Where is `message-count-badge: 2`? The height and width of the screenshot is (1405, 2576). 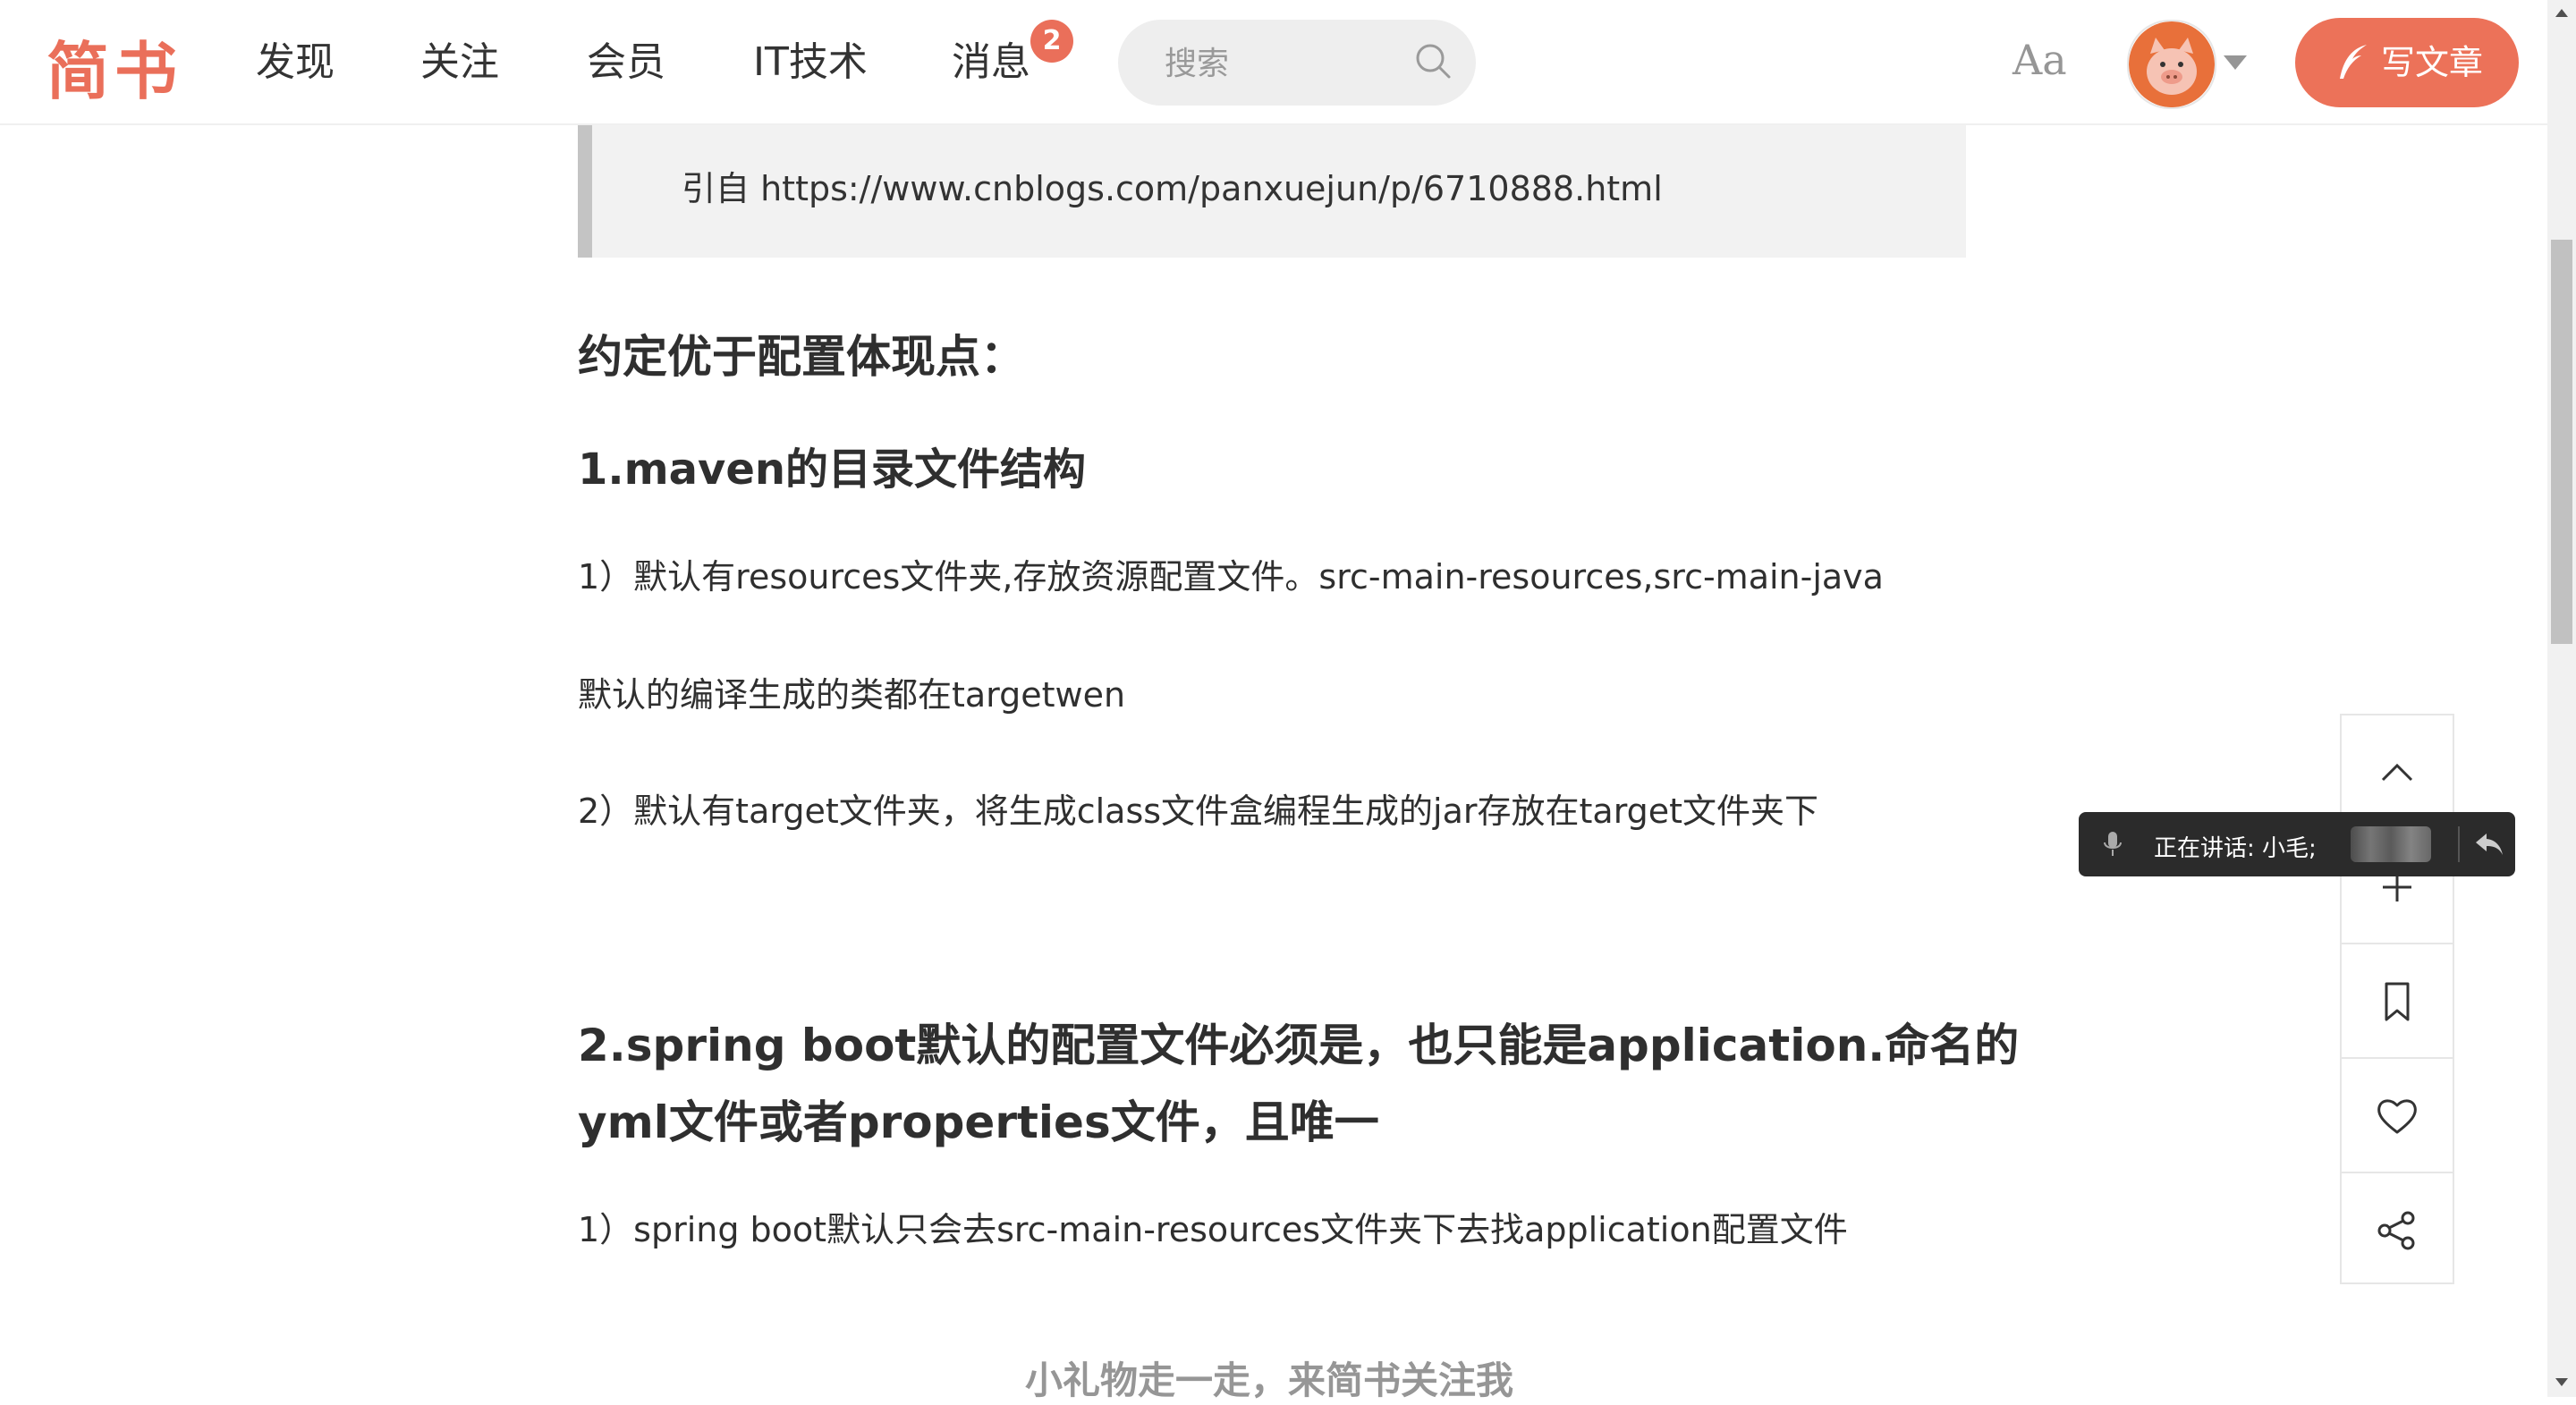 message-count-badge: 2 is located at coordinates (1051, 41).